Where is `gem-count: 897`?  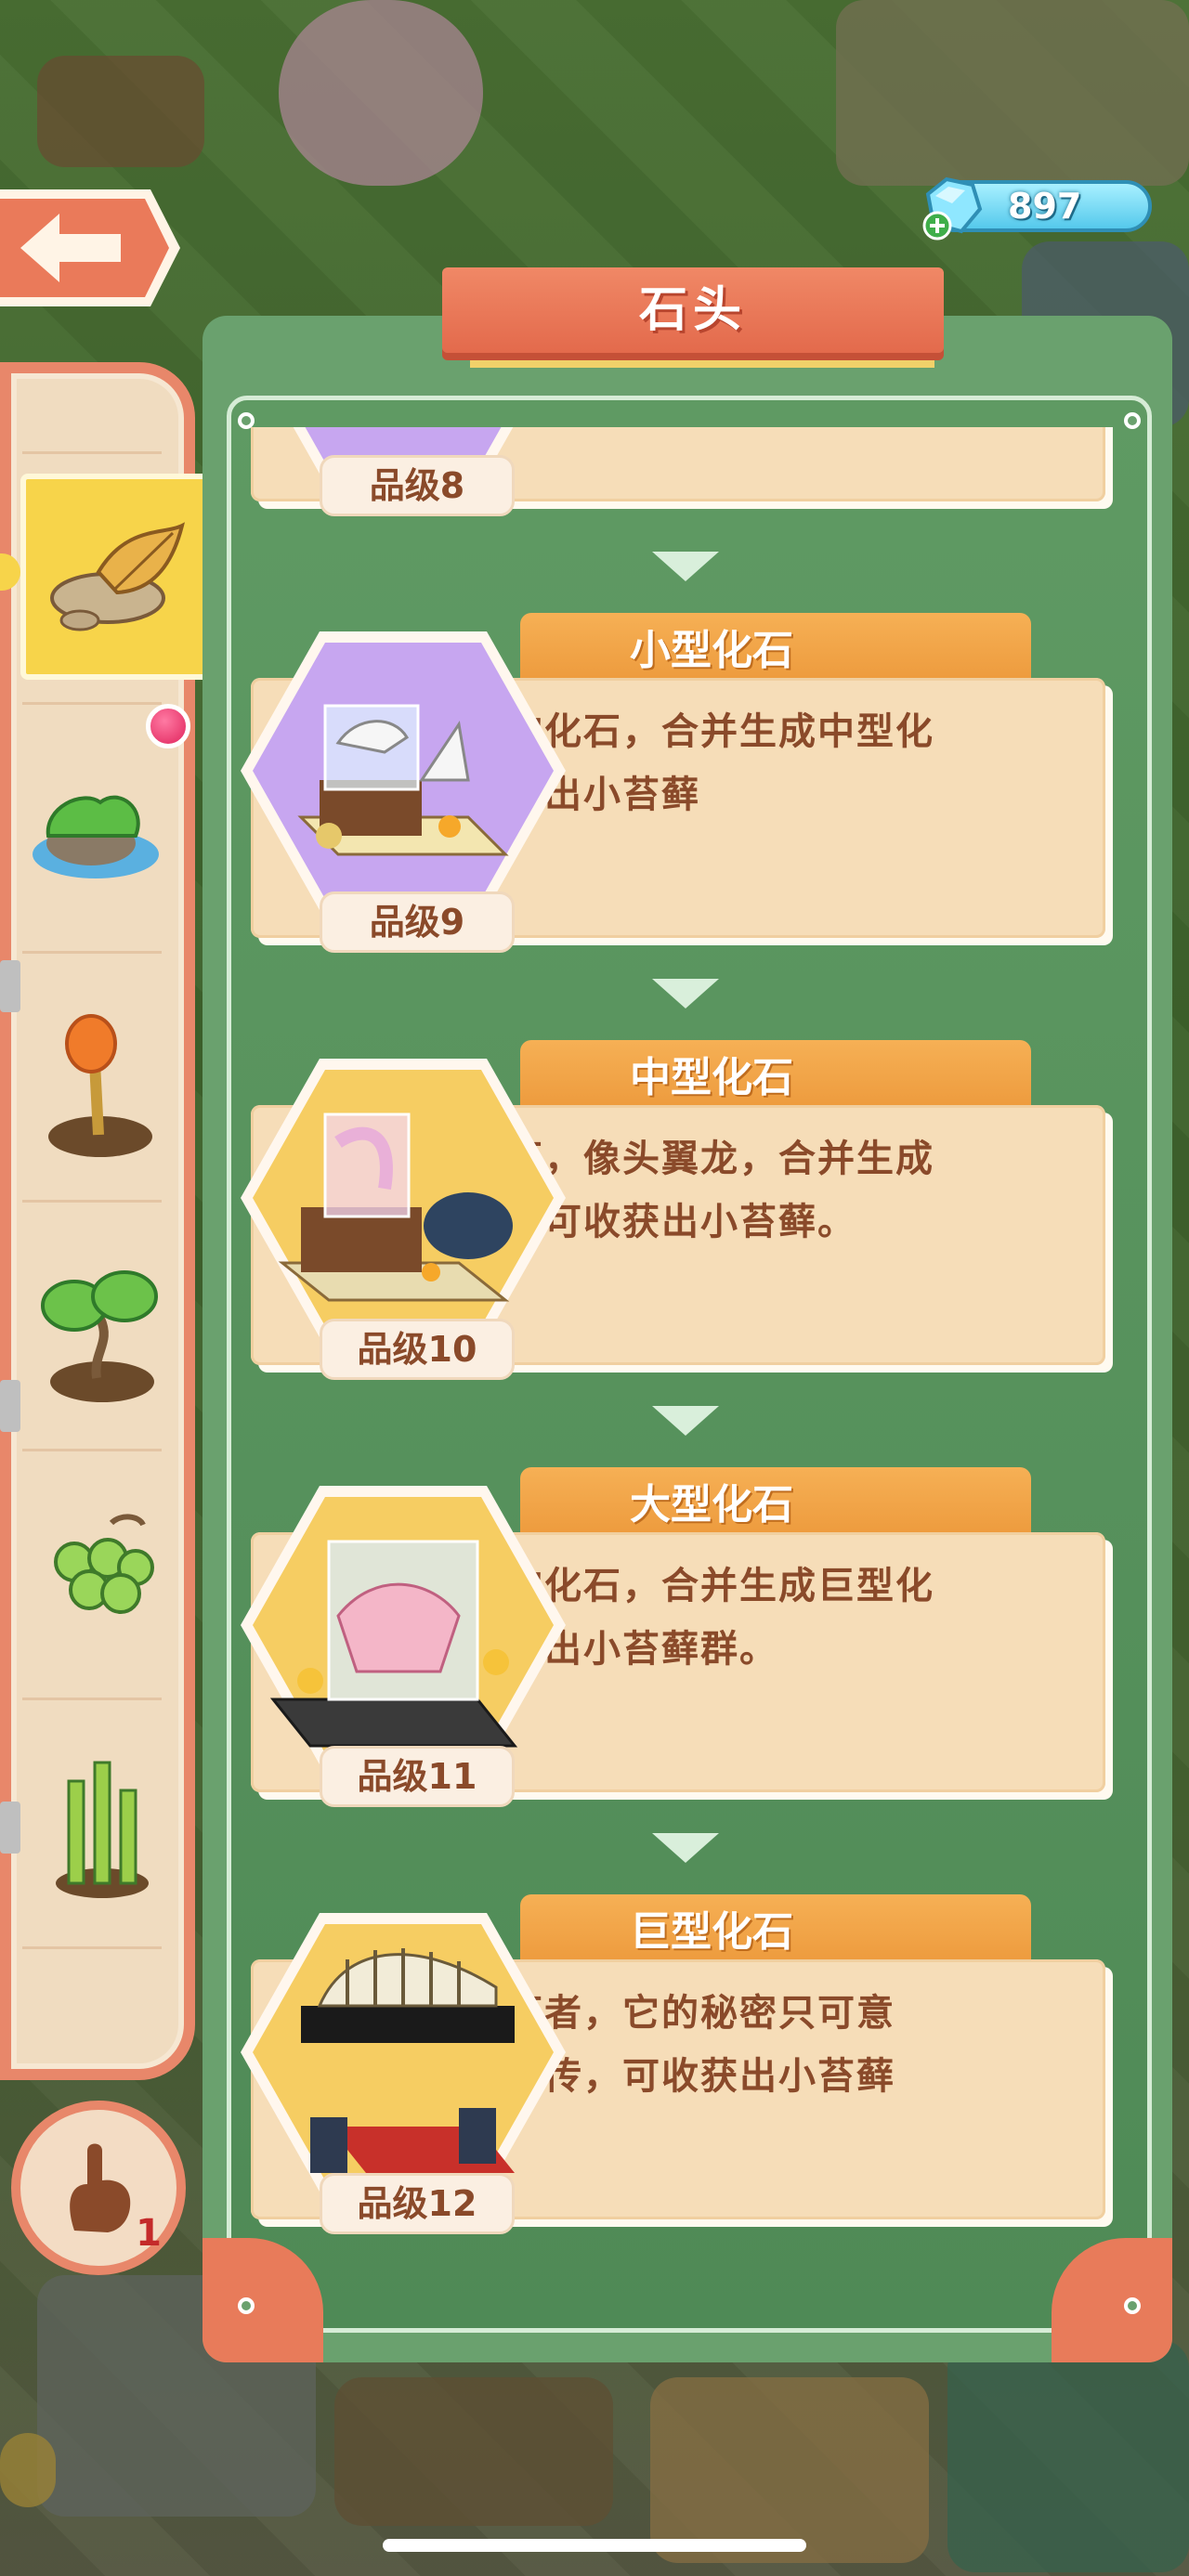 gem-count: 897 is located at coordinates (1045, 207).